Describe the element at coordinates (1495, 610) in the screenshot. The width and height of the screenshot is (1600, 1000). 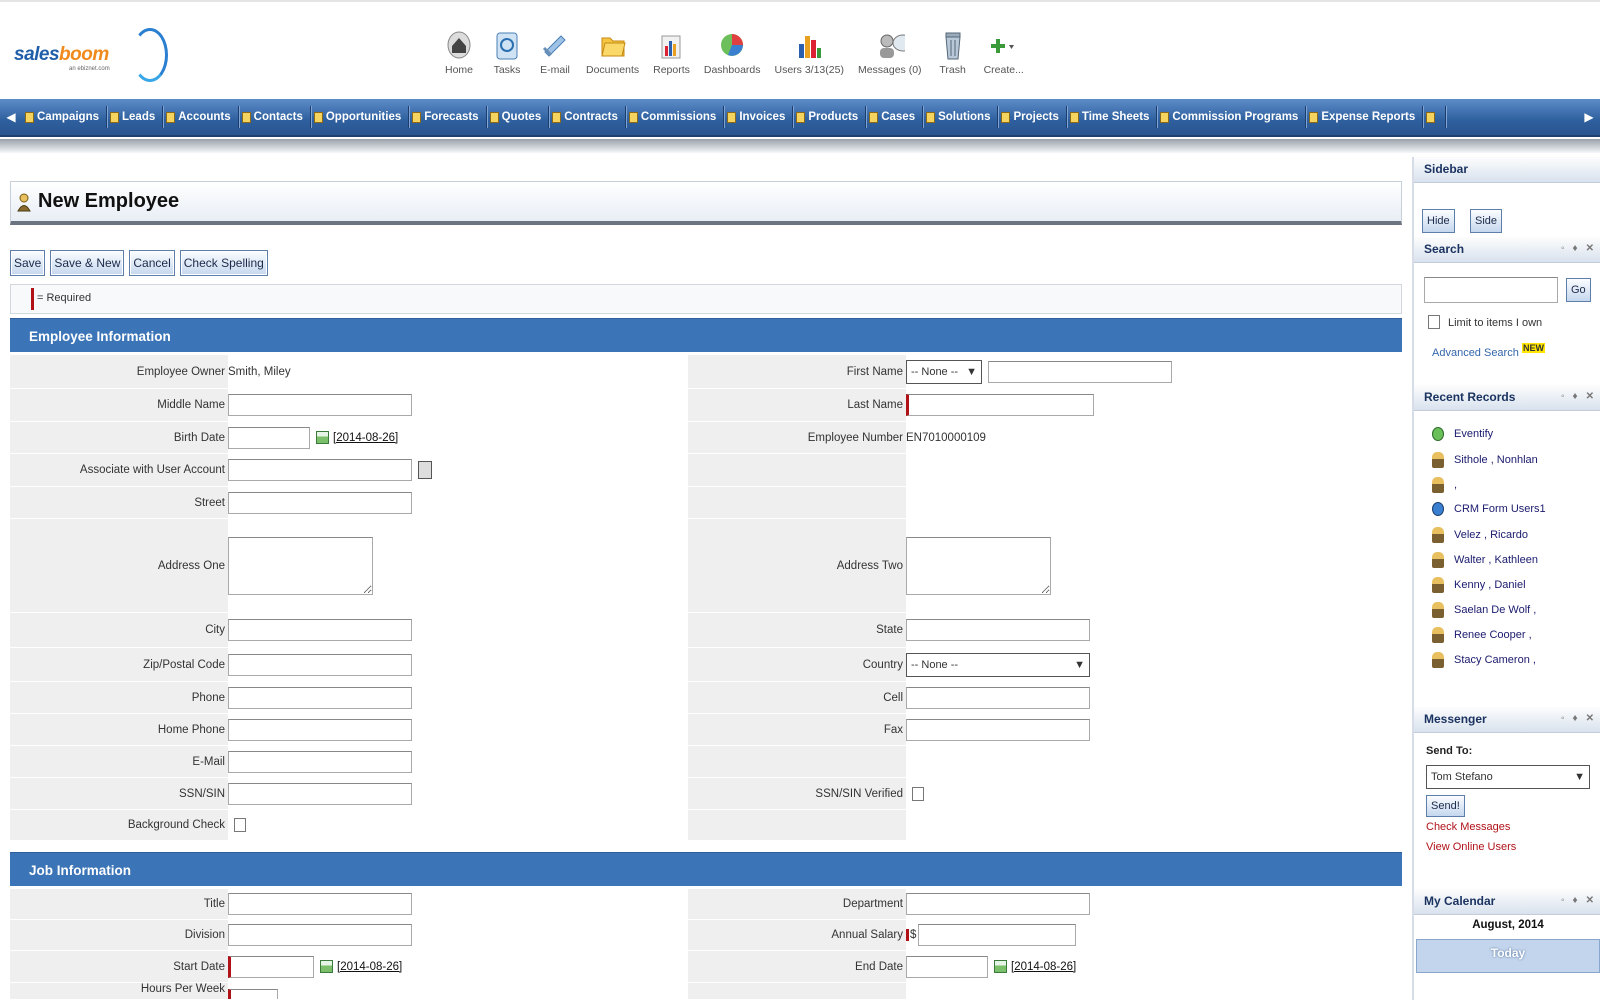
I see `recent-record-link: Saelan De Wolf ,` at that location.